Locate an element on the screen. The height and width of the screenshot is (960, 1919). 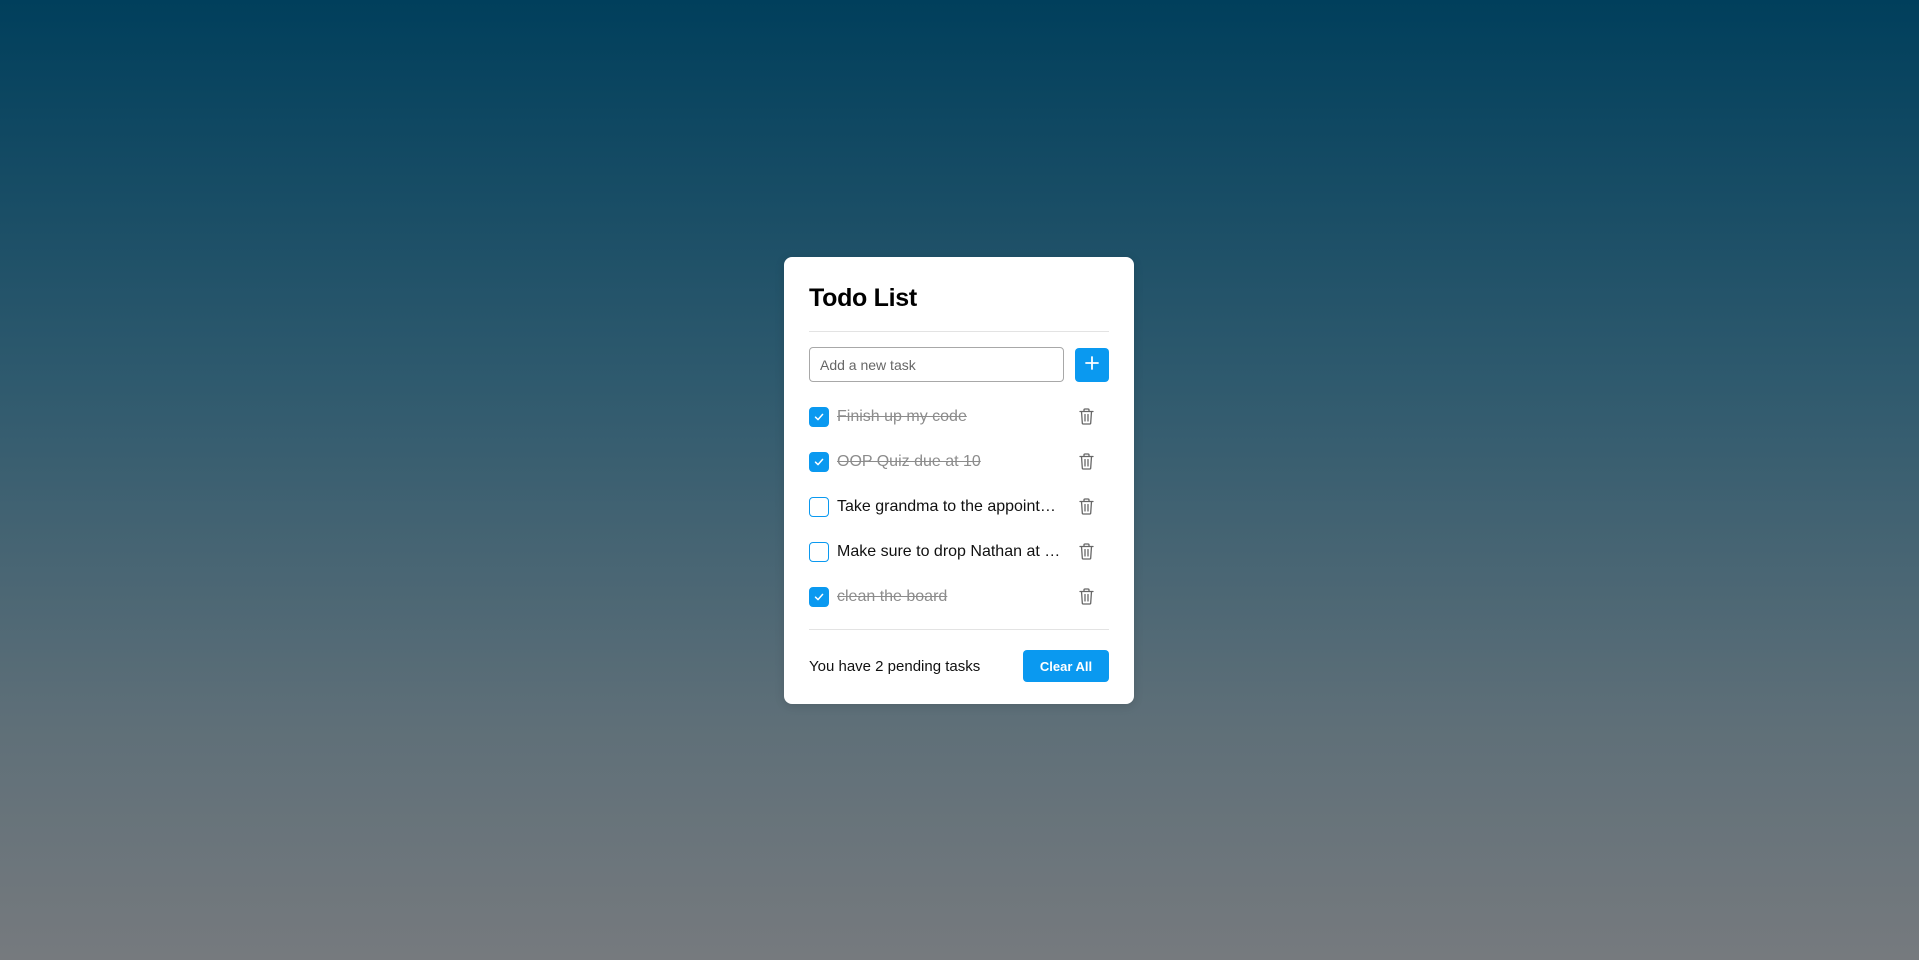
plus-icon is located at coordinates (1092, 364).